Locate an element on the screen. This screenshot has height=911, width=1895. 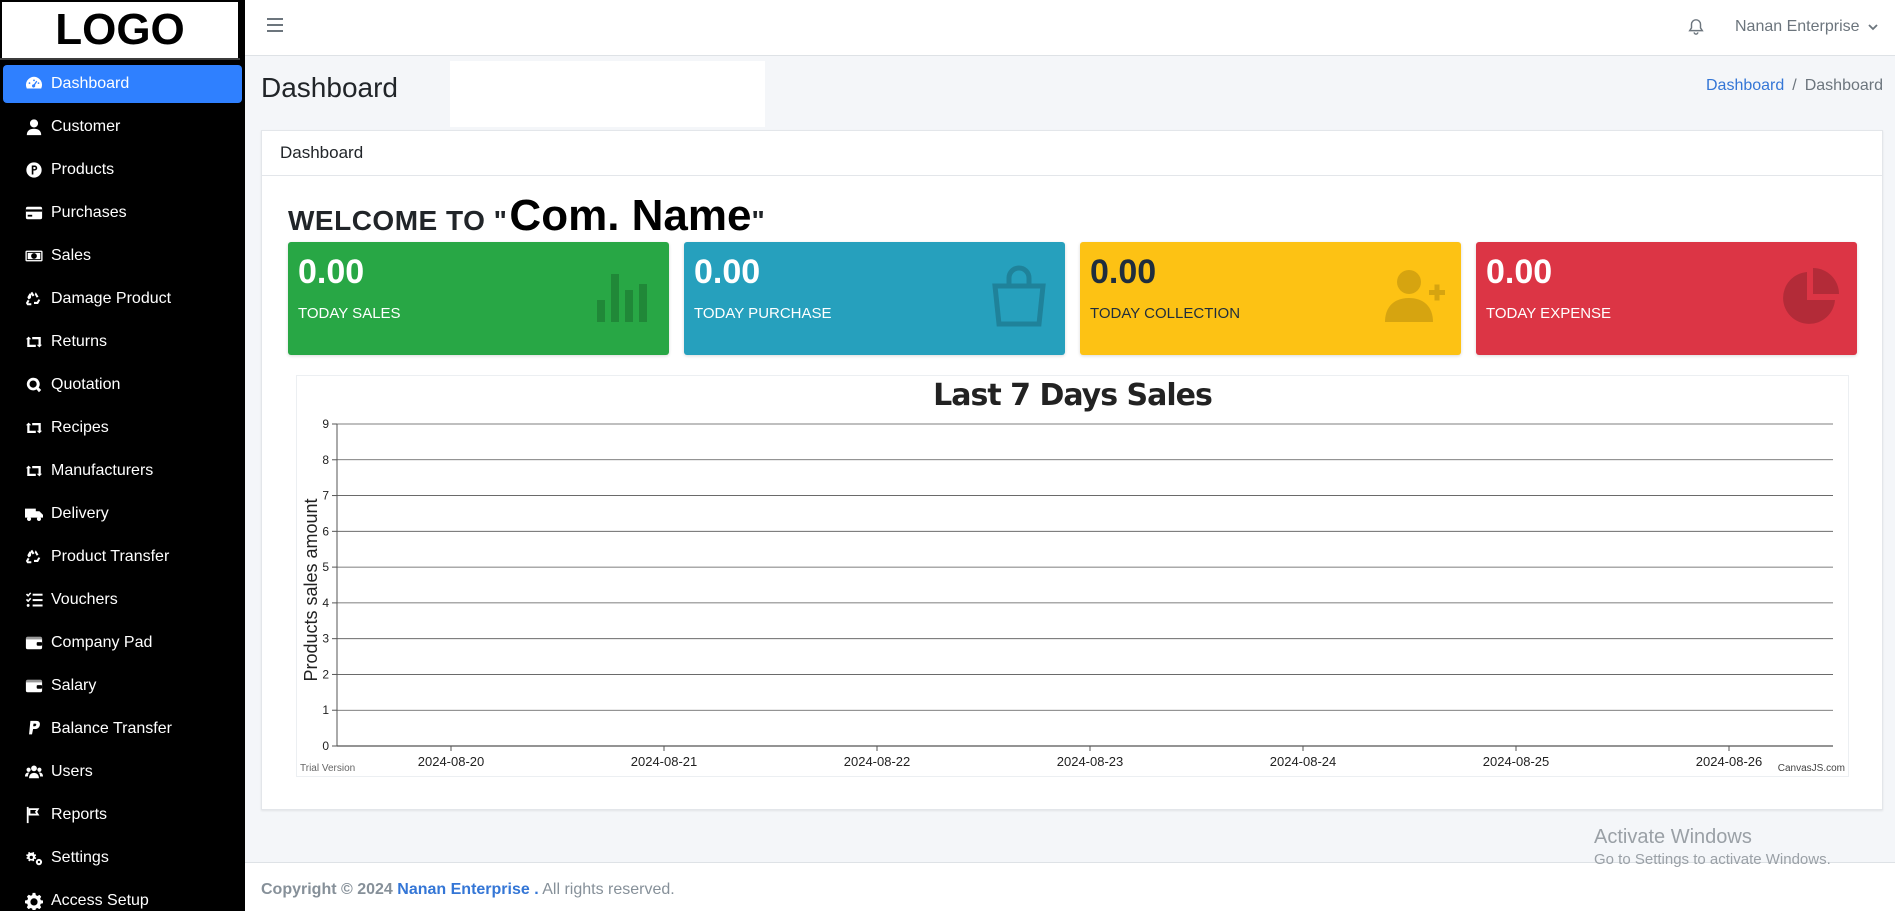
bell-icon is located at coordinates (1696, 27).